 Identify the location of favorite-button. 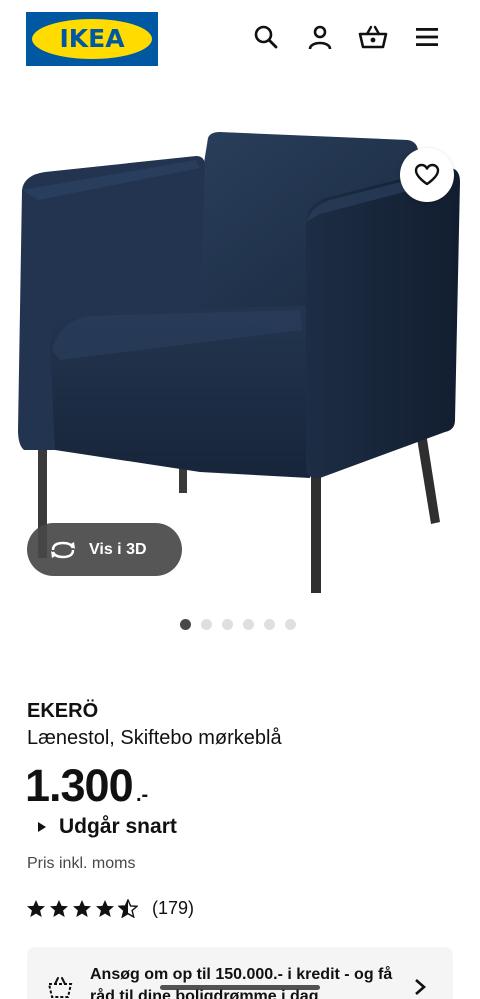
(427, 175).